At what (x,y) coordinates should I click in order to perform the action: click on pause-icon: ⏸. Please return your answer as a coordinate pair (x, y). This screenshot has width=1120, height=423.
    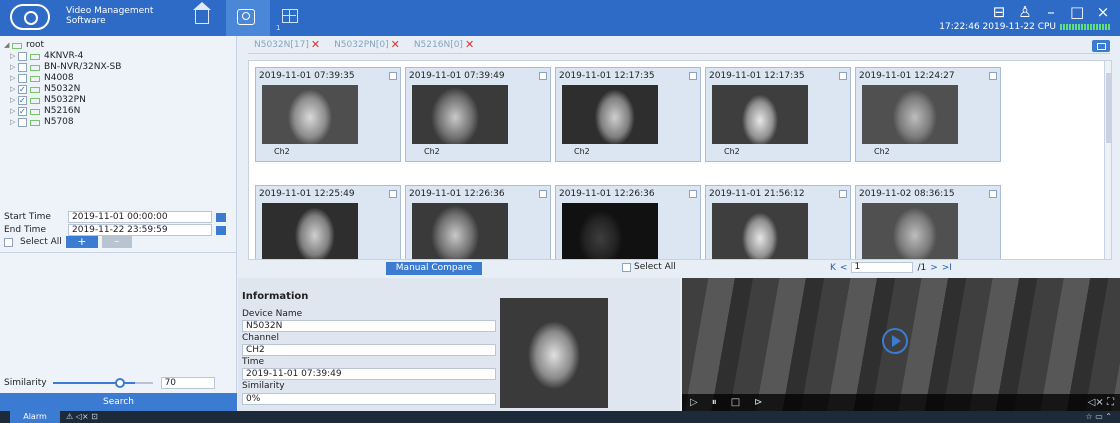
    Looking at the image, I should click on (714, 402).